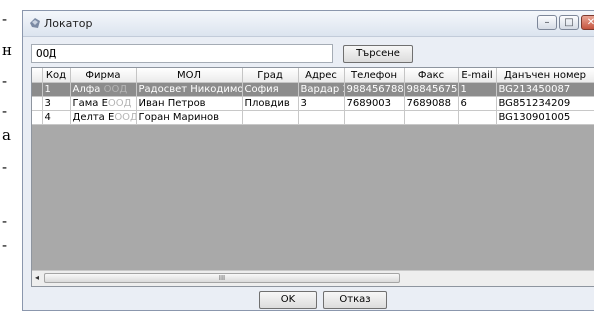 The width and height of the screenshot is (594, 311). I want to click on cell-fax, so click(431, 117).